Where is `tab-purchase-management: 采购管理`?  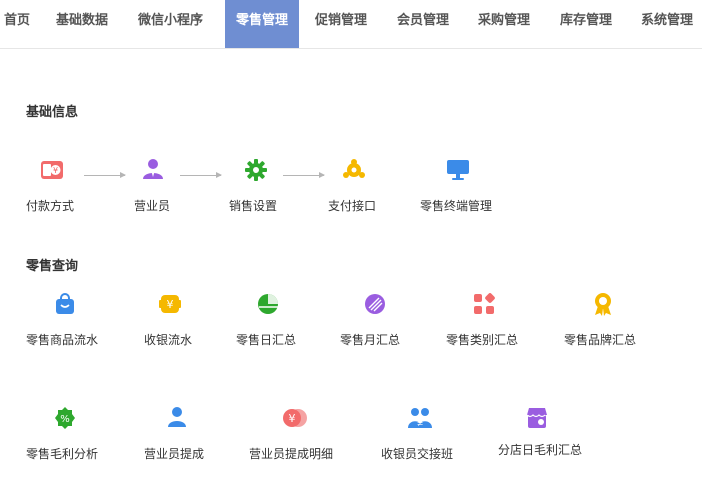
tab-purchase-management: 采购管理 is located at coordinates (504, 24).